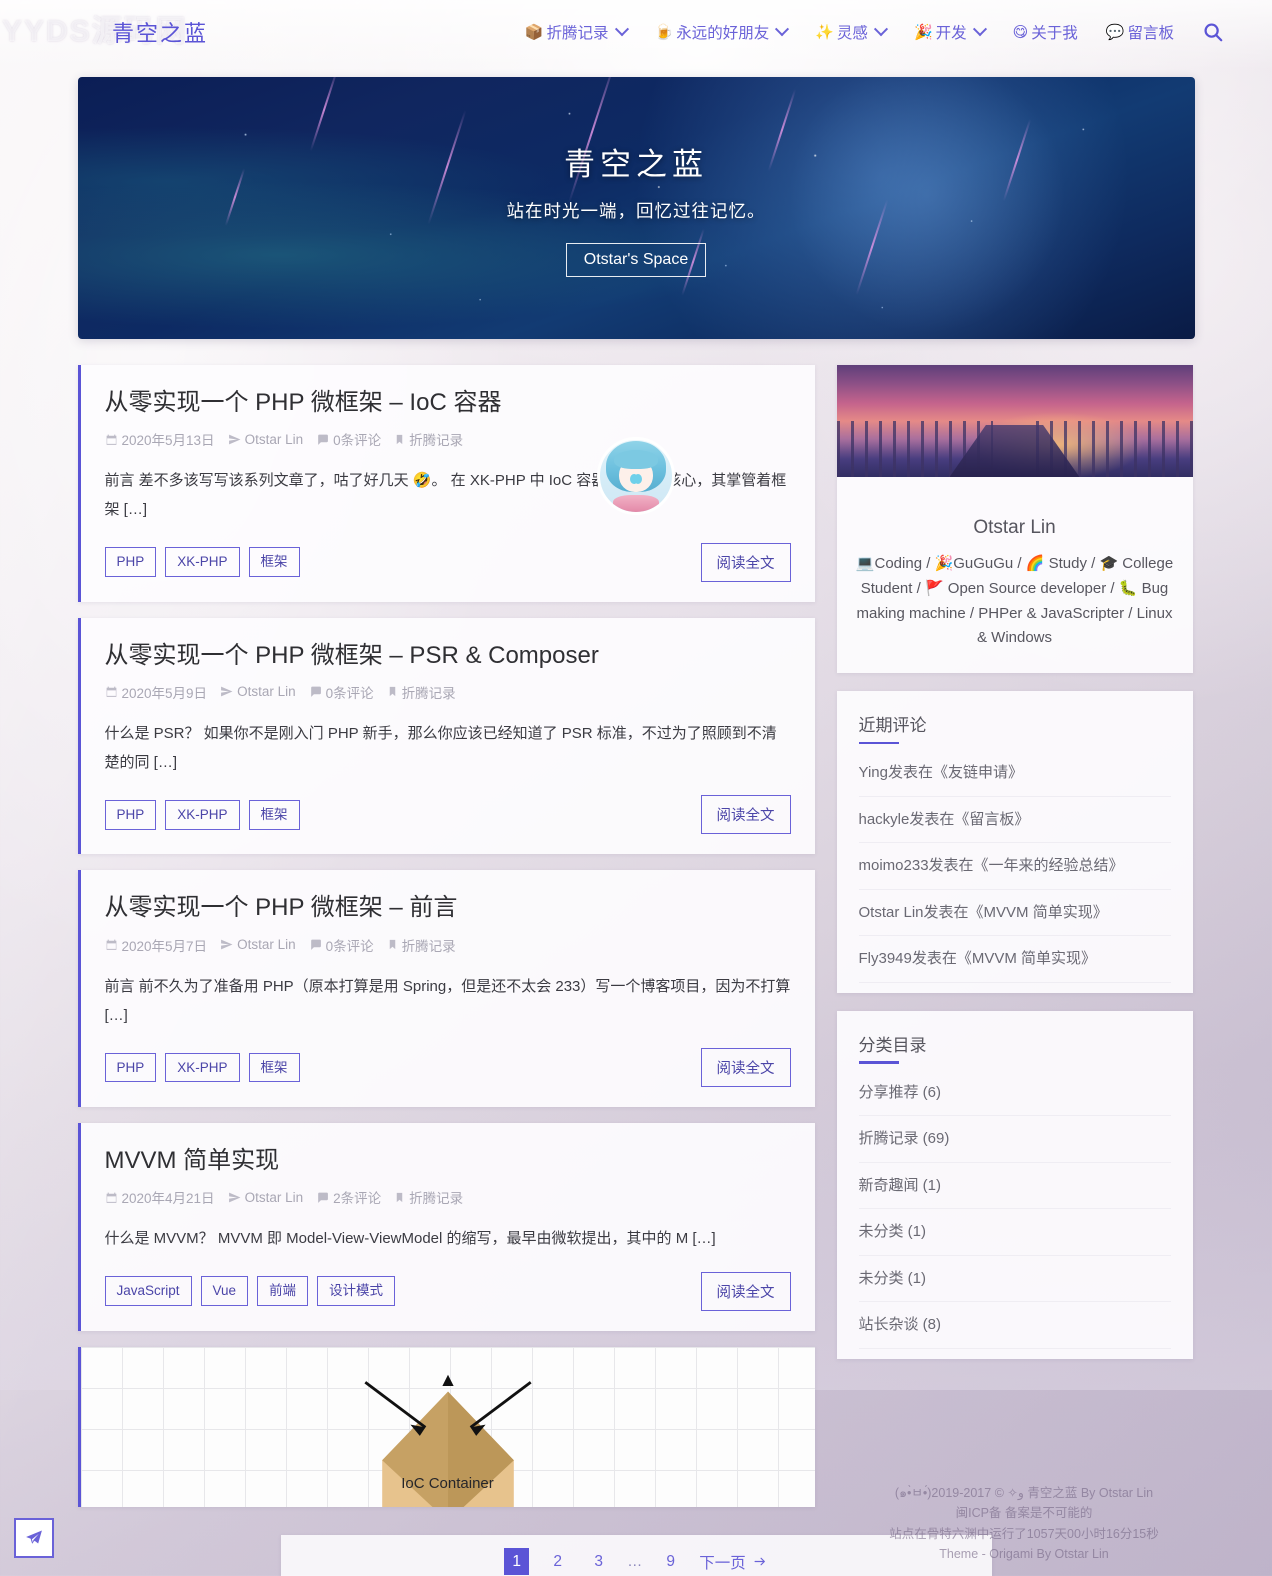  I want to click on nav-label: 关于我, so click(1054, 33).